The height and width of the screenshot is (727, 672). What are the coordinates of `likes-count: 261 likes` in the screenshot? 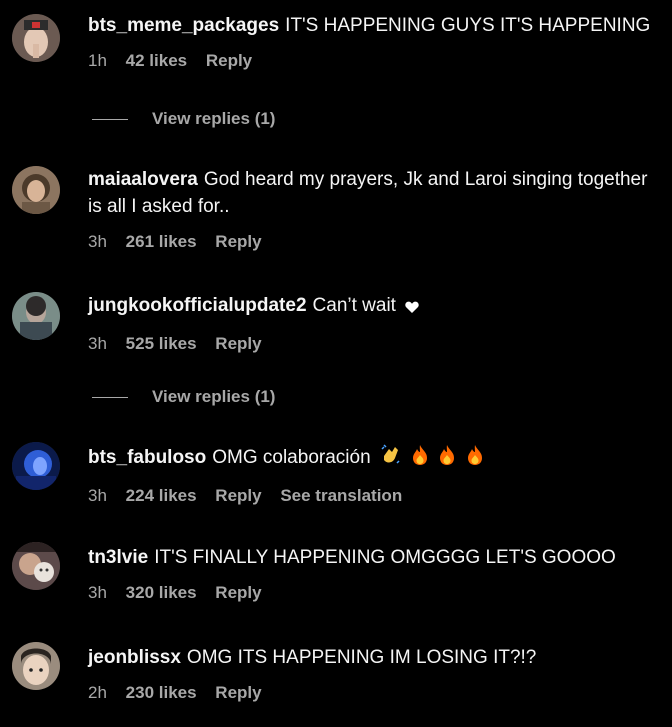 It's located at (161, 241).